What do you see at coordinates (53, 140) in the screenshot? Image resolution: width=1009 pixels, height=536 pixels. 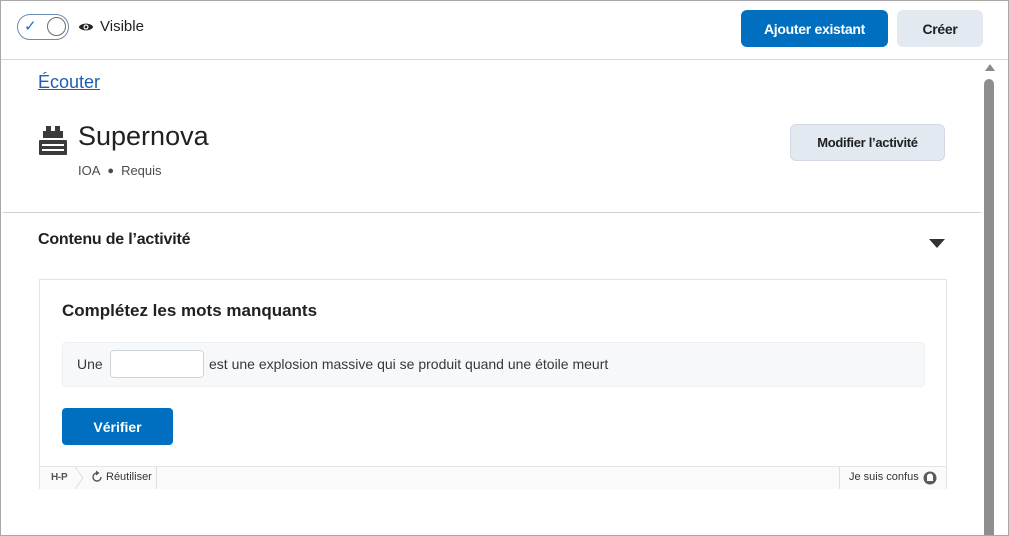 I see `activity-blocks-icon` at bounding box center [53, 140].